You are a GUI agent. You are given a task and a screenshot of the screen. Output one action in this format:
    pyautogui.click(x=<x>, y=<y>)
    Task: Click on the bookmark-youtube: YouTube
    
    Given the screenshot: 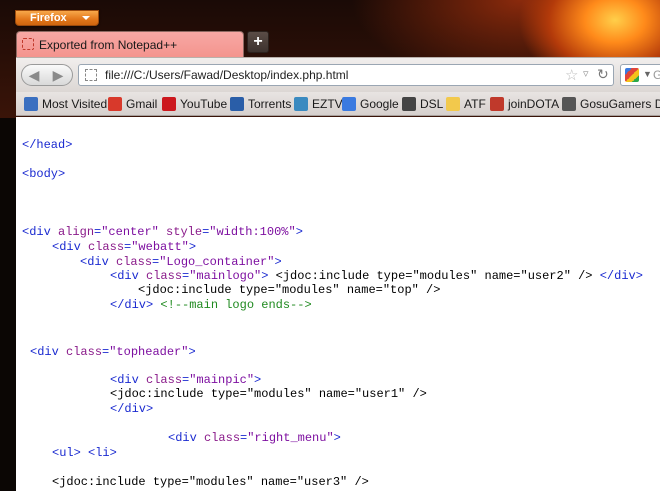 What is the action you would take?
    pyautogui.click(x=194, y=104)
    